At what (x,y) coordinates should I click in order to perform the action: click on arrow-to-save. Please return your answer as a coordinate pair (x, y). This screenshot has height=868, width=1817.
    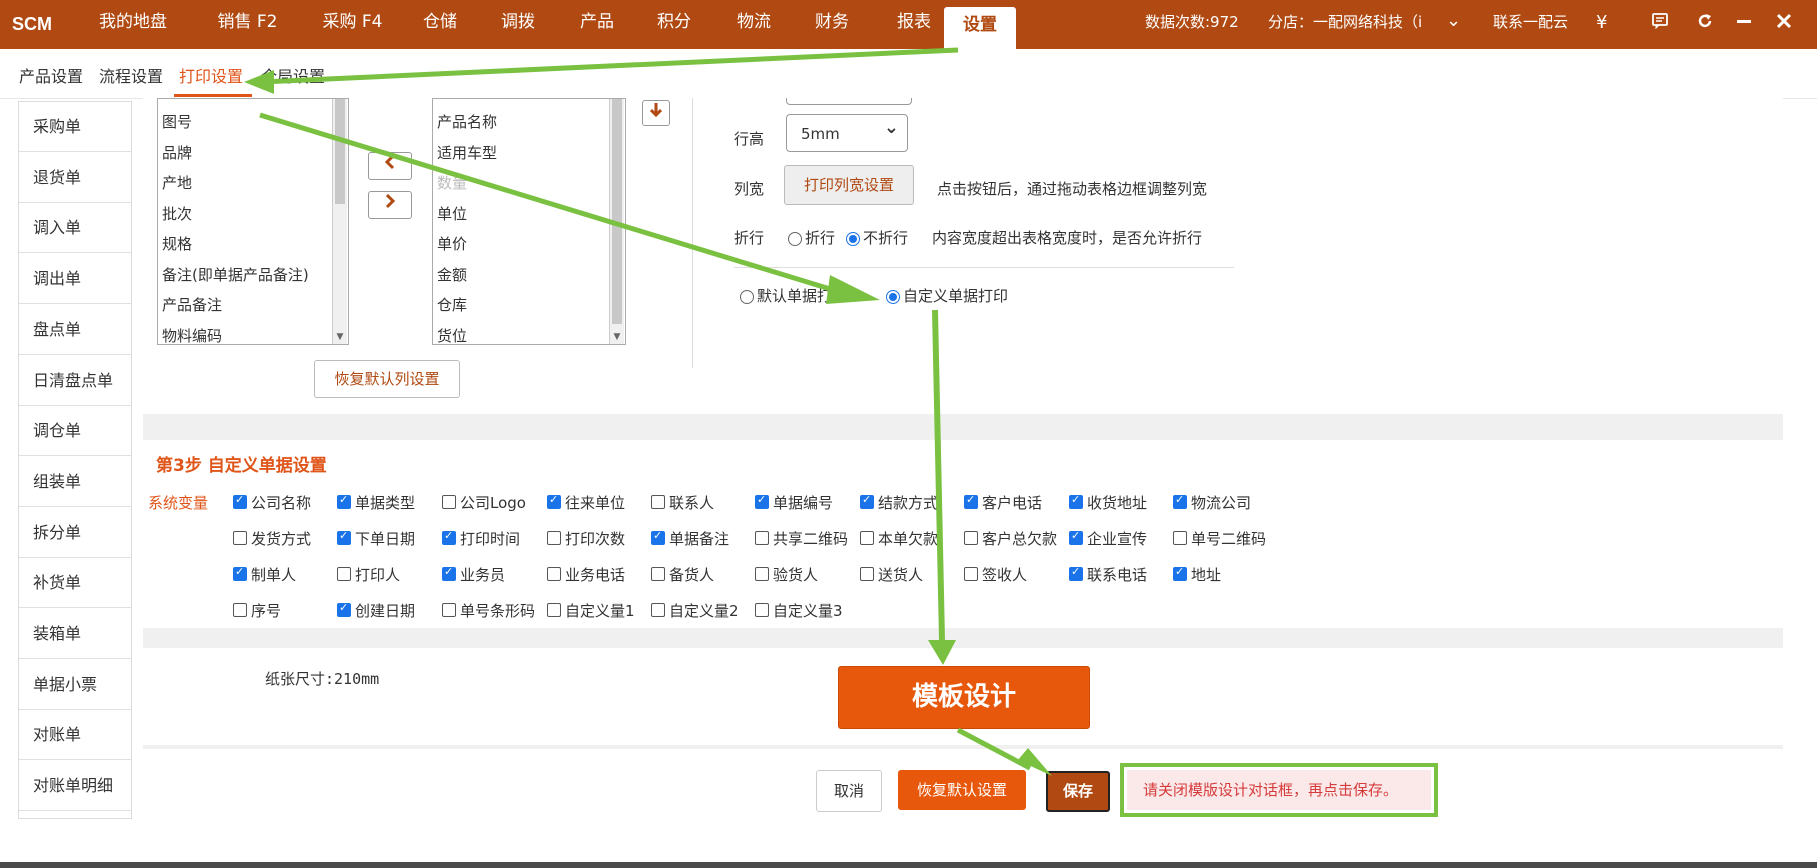
    Looking at the image, I should click on (994, 749).